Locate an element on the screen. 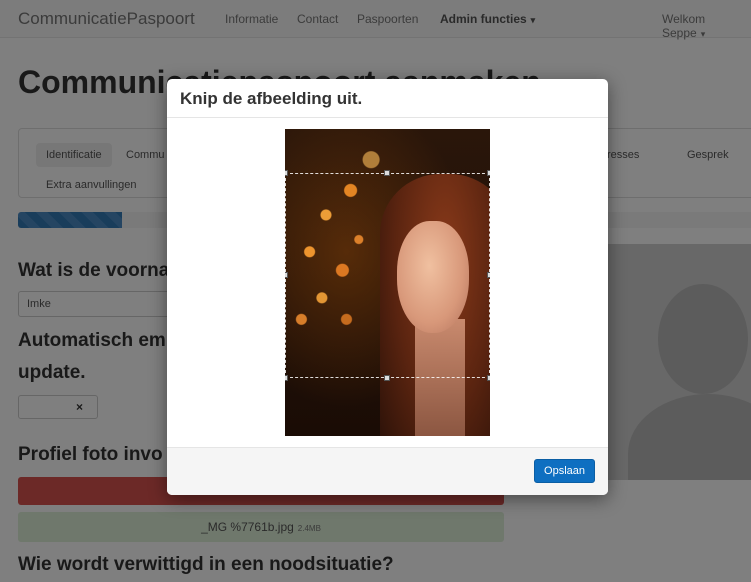 The height and width of the screenshot is (582, 751). crop-handle-se is located at coordinates (488, 378).